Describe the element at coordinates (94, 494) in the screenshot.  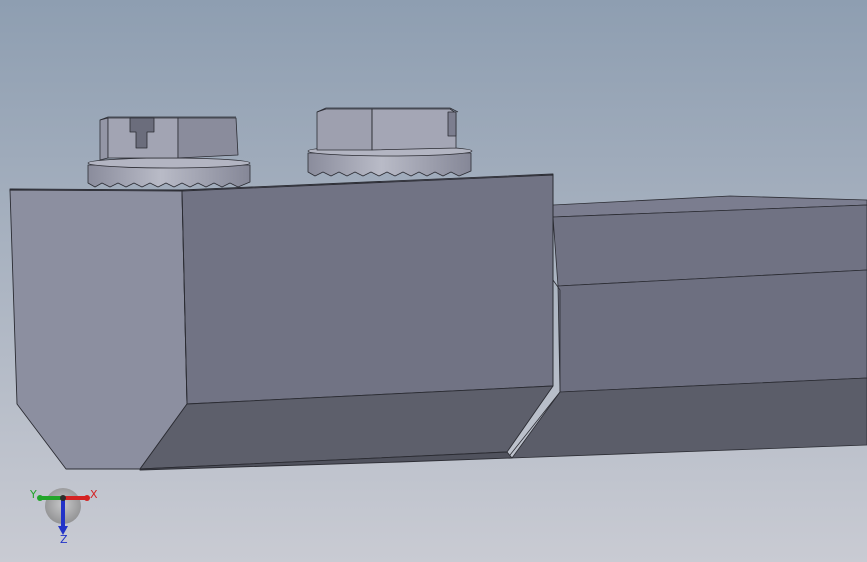
I see `triad-x-label: X` at that location.